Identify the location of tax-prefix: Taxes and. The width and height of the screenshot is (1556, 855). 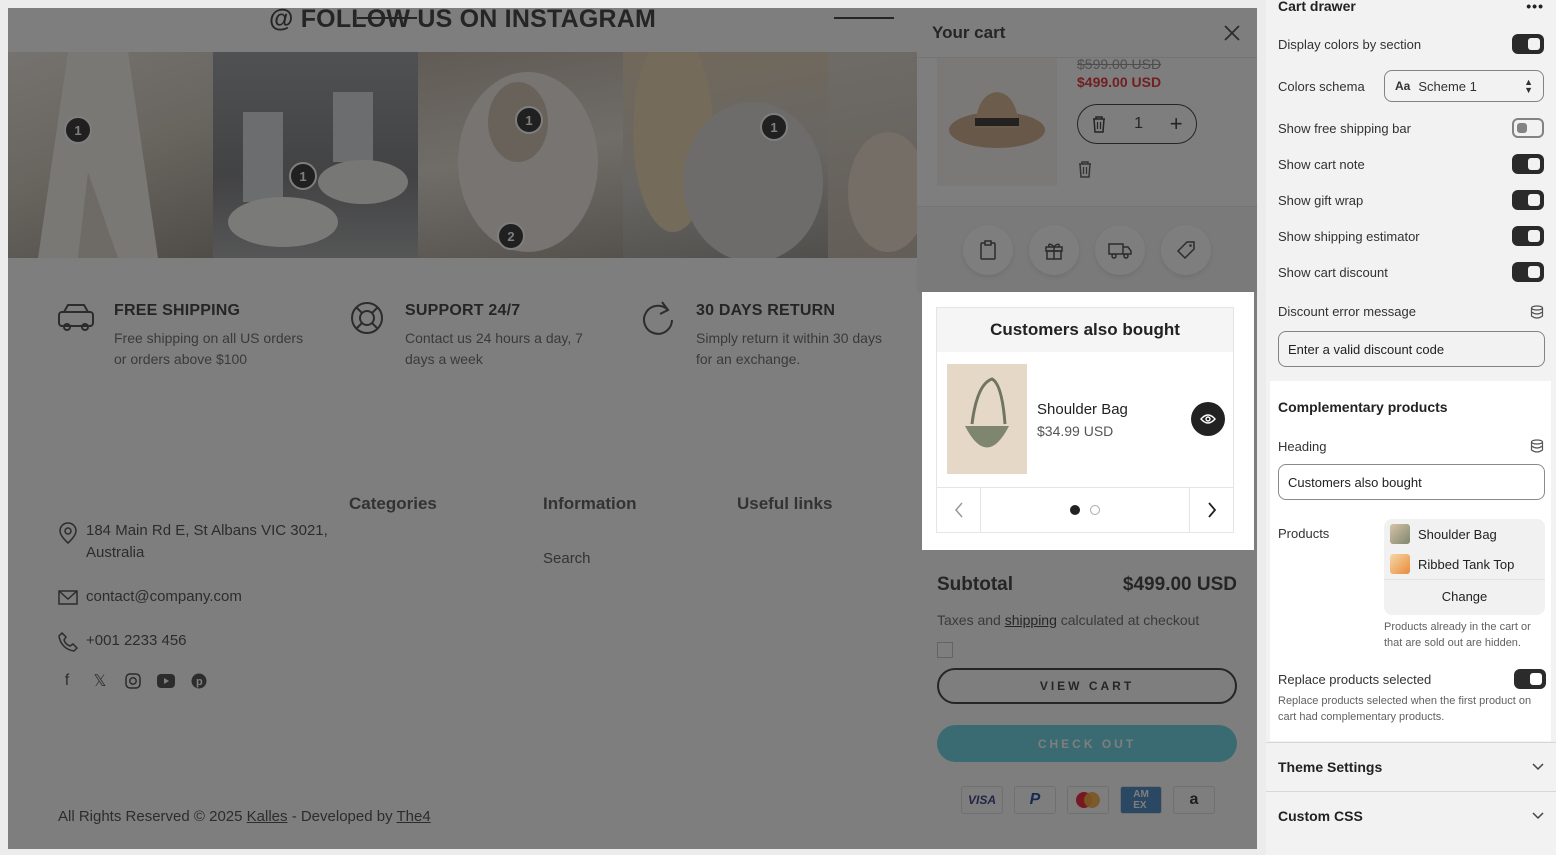
(969, 620).